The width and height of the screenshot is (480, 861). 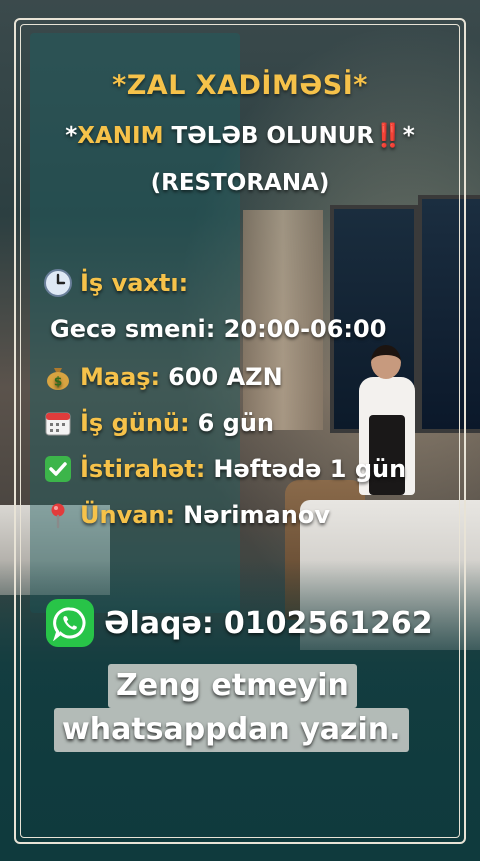 What do you see at coordinates (240, 183) in the screenshot?
I see `place-type: (RESTORANA)` at bounding box center [240, 183].